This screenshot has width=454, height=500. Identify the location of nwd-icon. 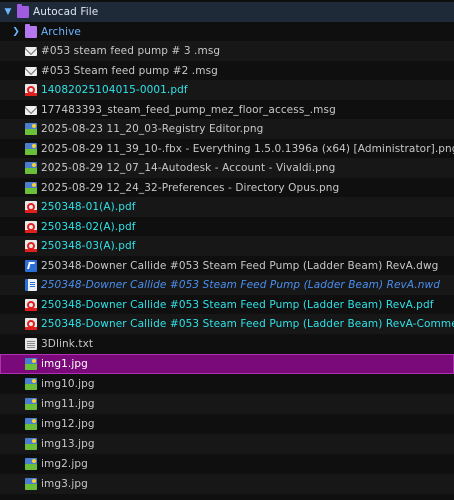
(31, 285).